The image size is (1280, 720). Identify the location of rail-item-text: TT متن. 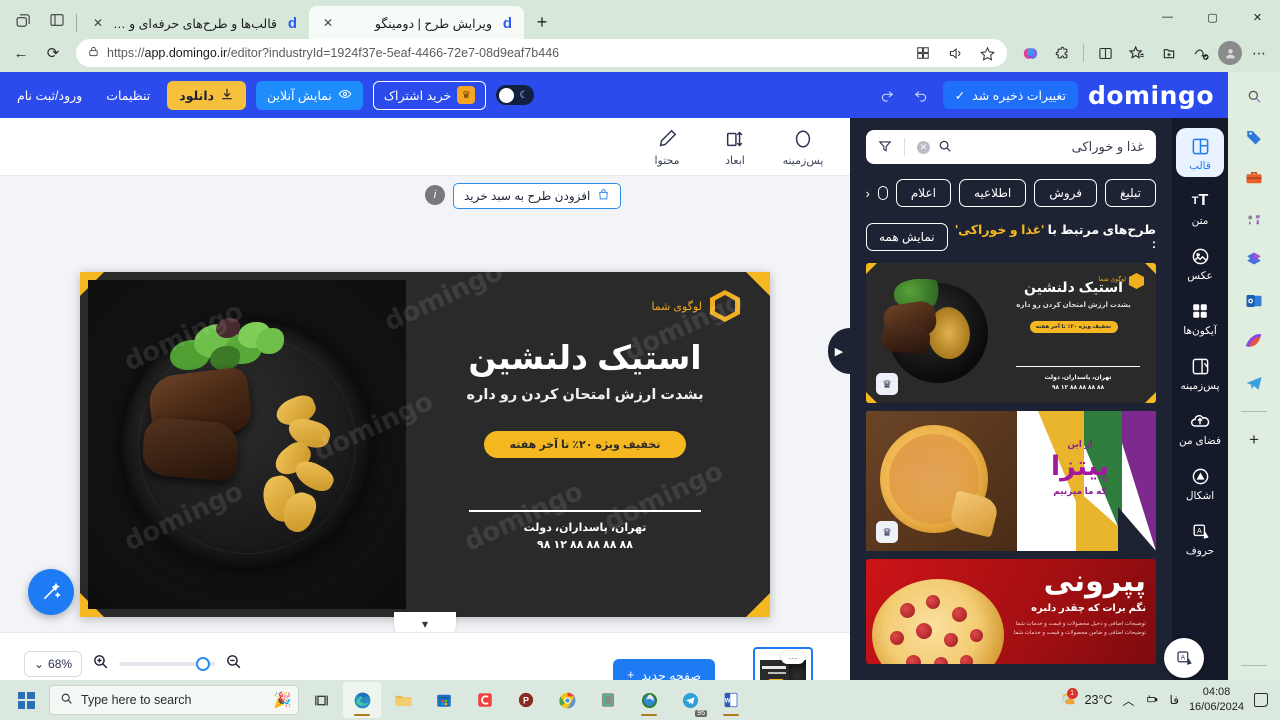
(1200, 207).